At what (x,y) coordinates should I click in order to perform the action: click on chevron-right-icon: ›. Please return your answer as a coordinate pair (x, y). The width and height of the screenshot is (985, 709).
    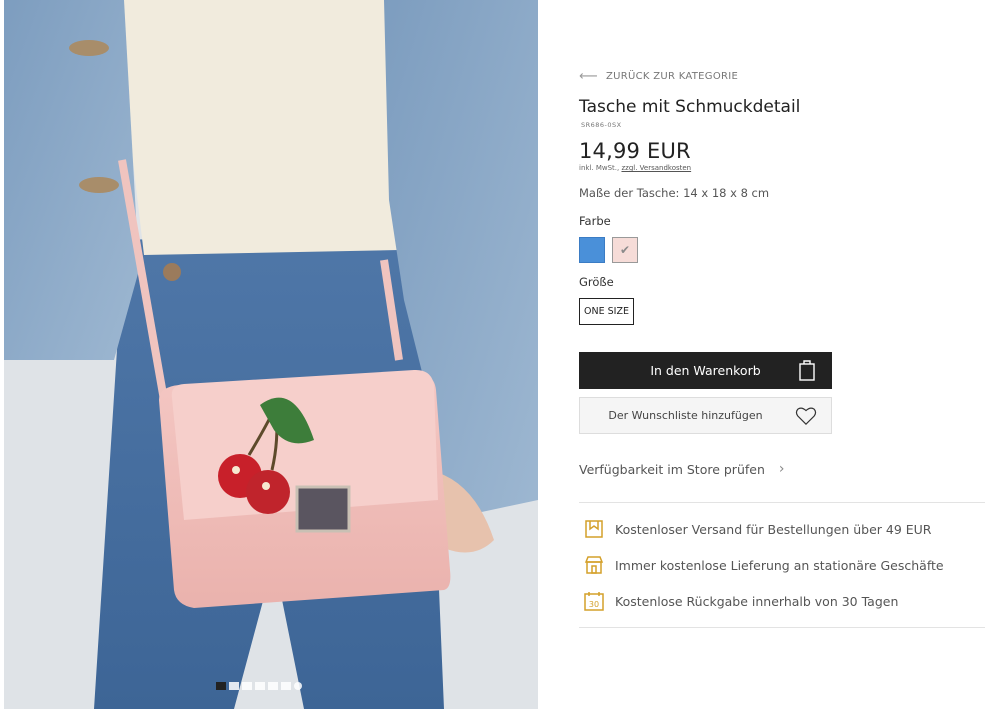
    Looking at the image, I should click on (781, 469).